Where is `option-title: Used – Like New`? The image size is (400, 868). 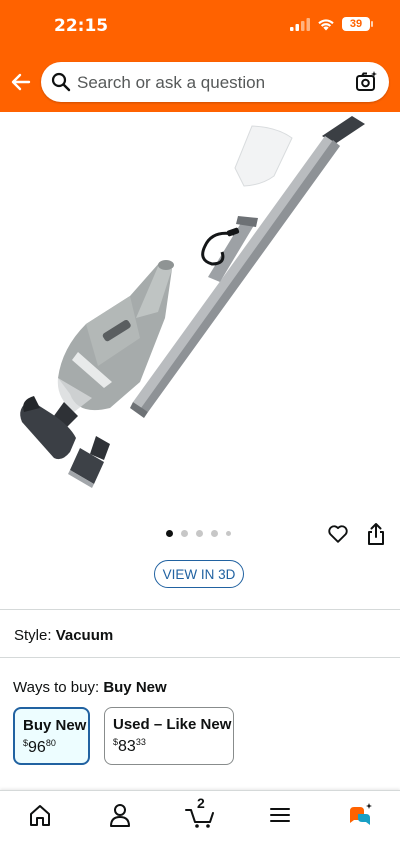
option-title: Used – Like New is located at coordinates (172, 724).